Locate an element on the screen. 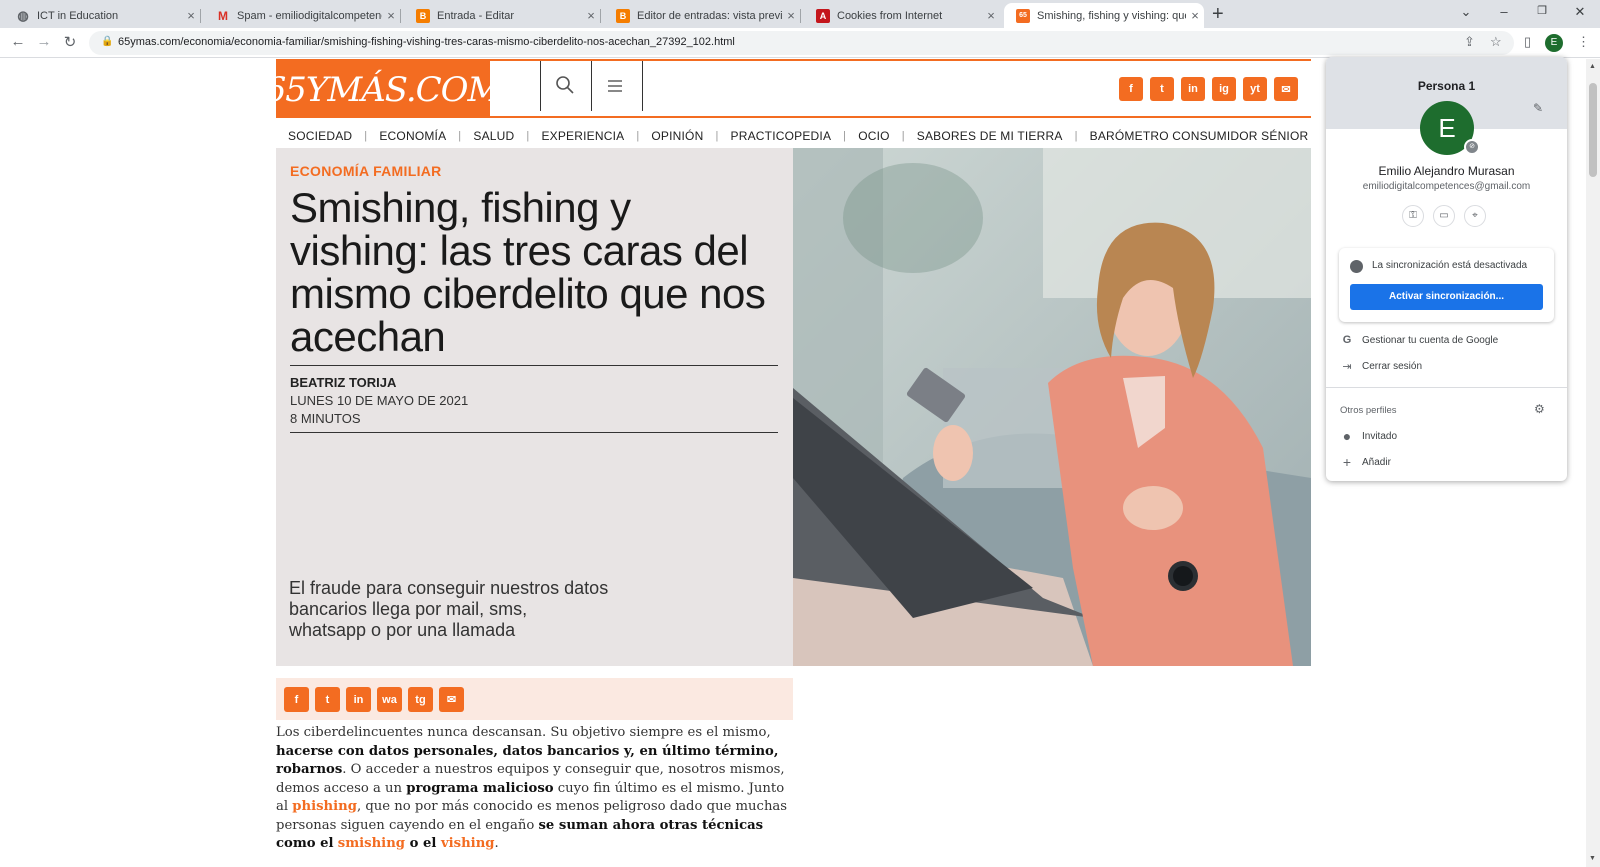 The height and width of the screenshot is (867, 1600). menu-label: Añadir is located at coordinates (1376, 462).